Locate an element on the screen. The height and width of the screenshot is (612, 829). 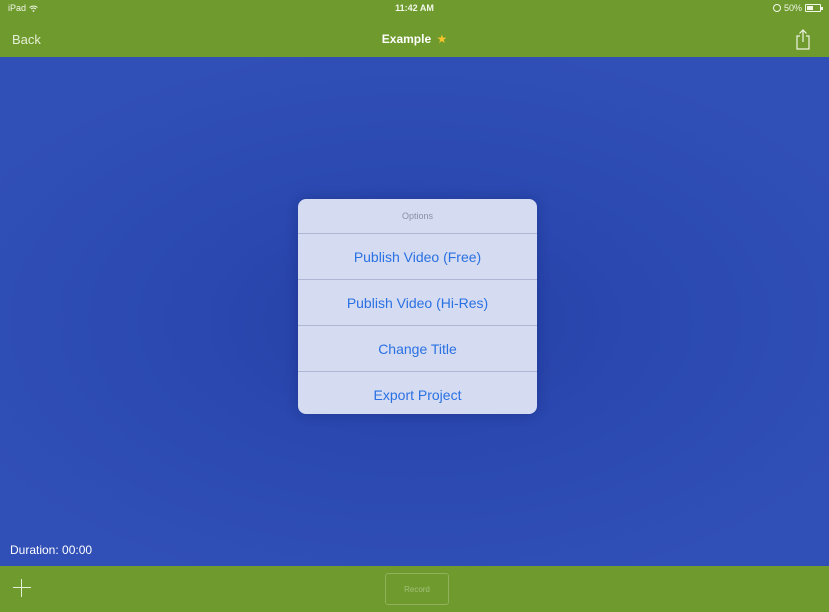
status-right: 50% is located at coordinates (797, 8).